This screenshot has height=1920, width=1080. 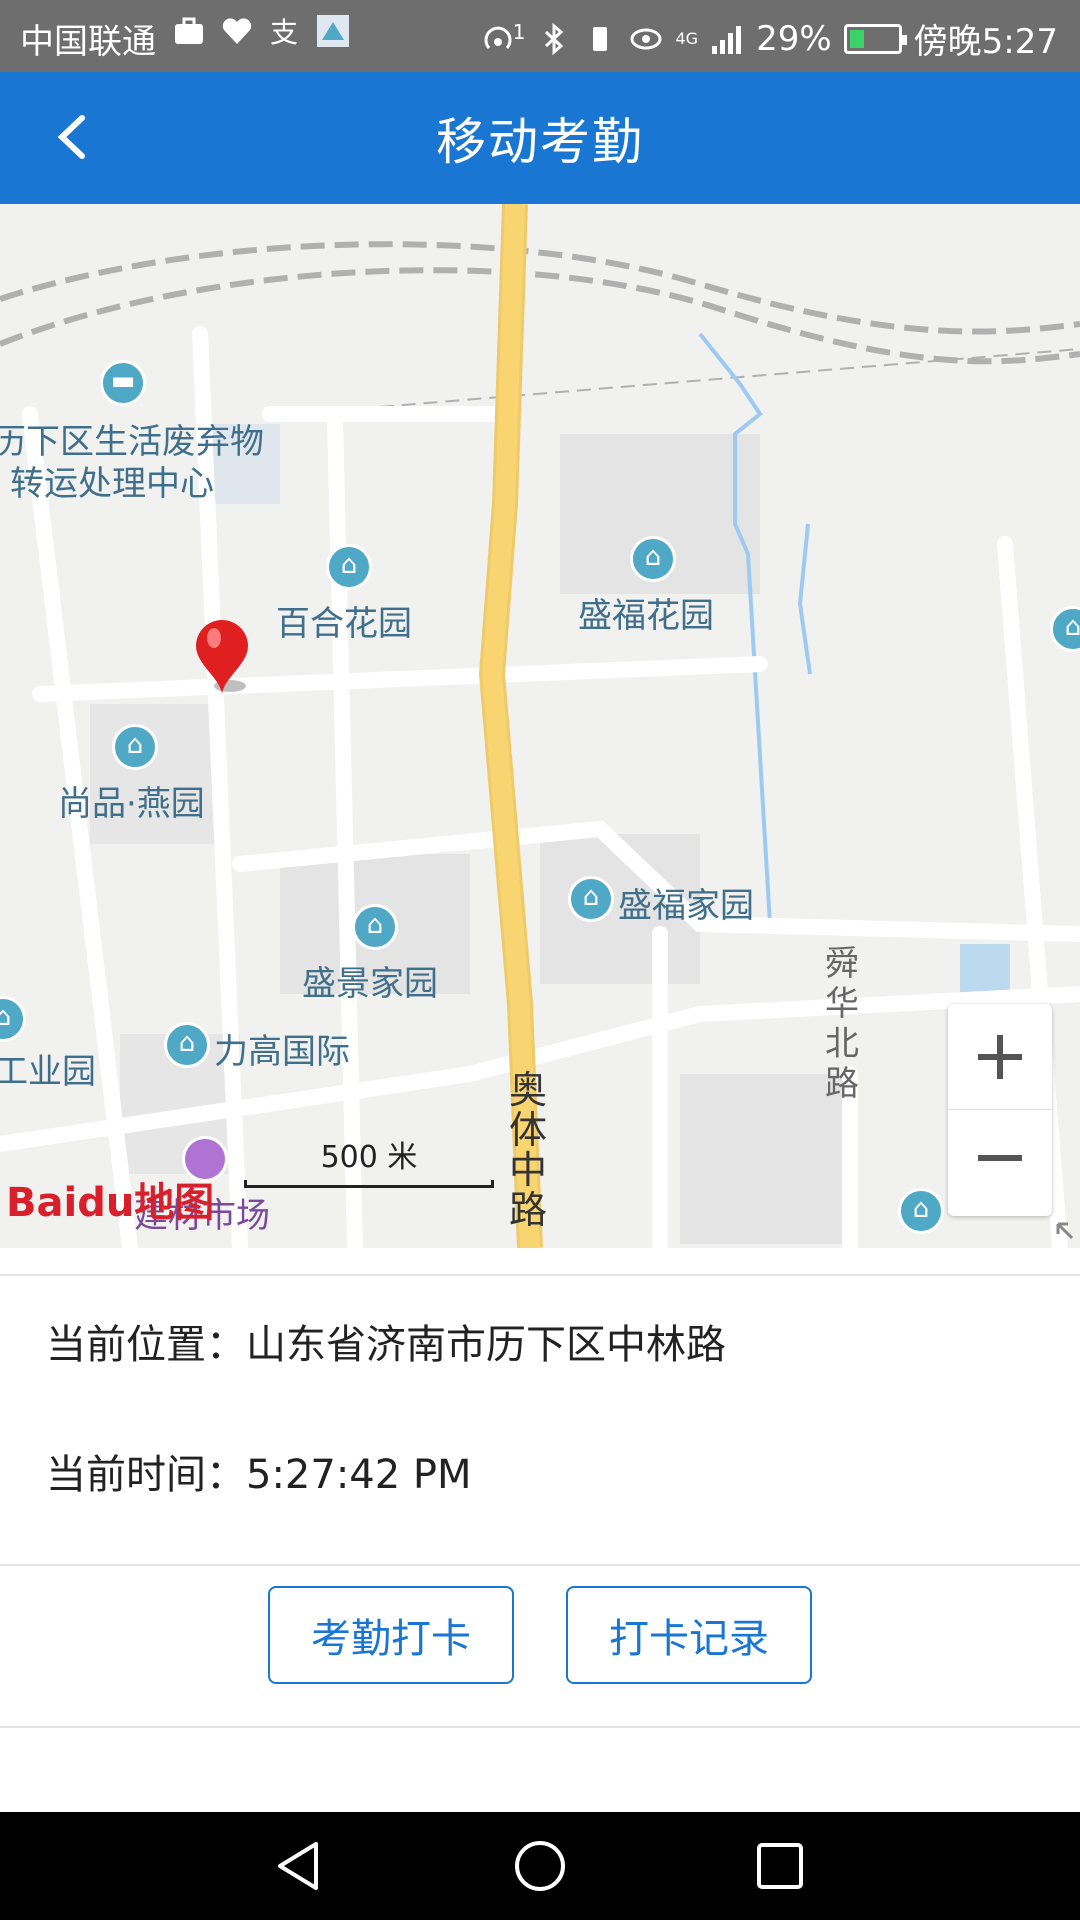 I want to click on road-label-shunhua: 舜华北路, so click(x=842, y=1024).